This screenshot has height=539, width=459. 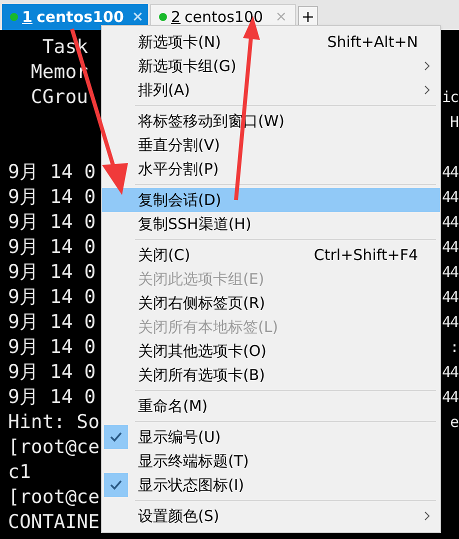 What do you see at coordinates (454, 422) in the screenshot?
I see `terminal-line: e` at bounding box center [454, 422].